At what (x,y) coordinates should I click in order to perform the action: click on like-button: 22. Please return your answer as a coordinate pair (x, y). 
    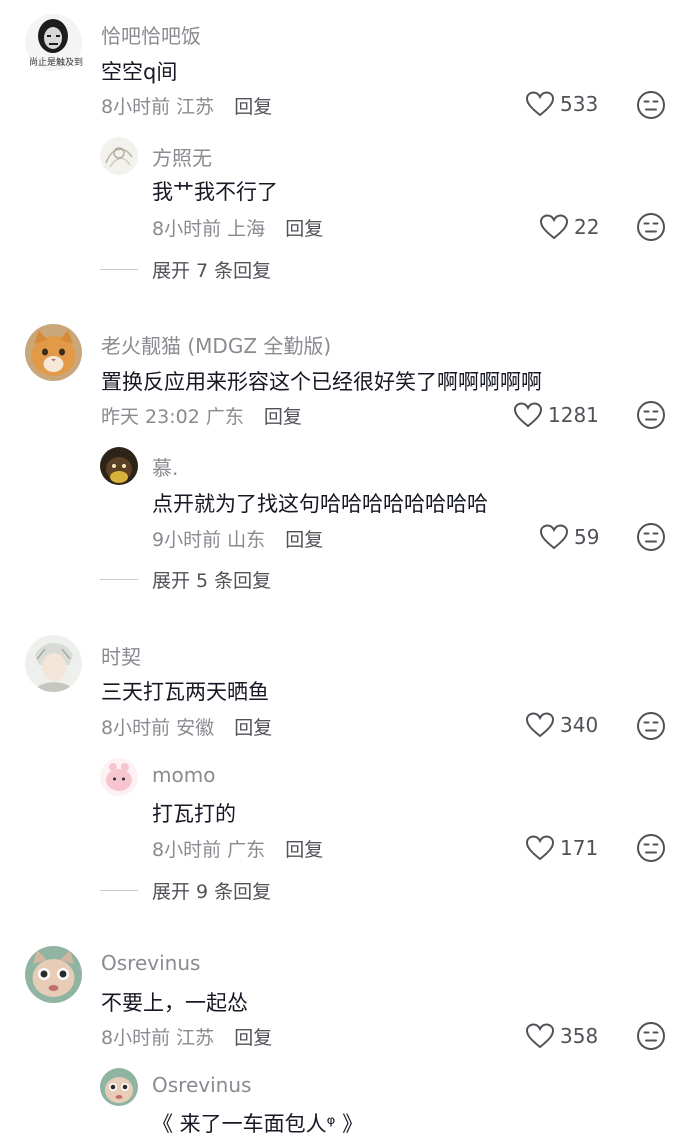
    Looking at the image, I should click on (569, 227).